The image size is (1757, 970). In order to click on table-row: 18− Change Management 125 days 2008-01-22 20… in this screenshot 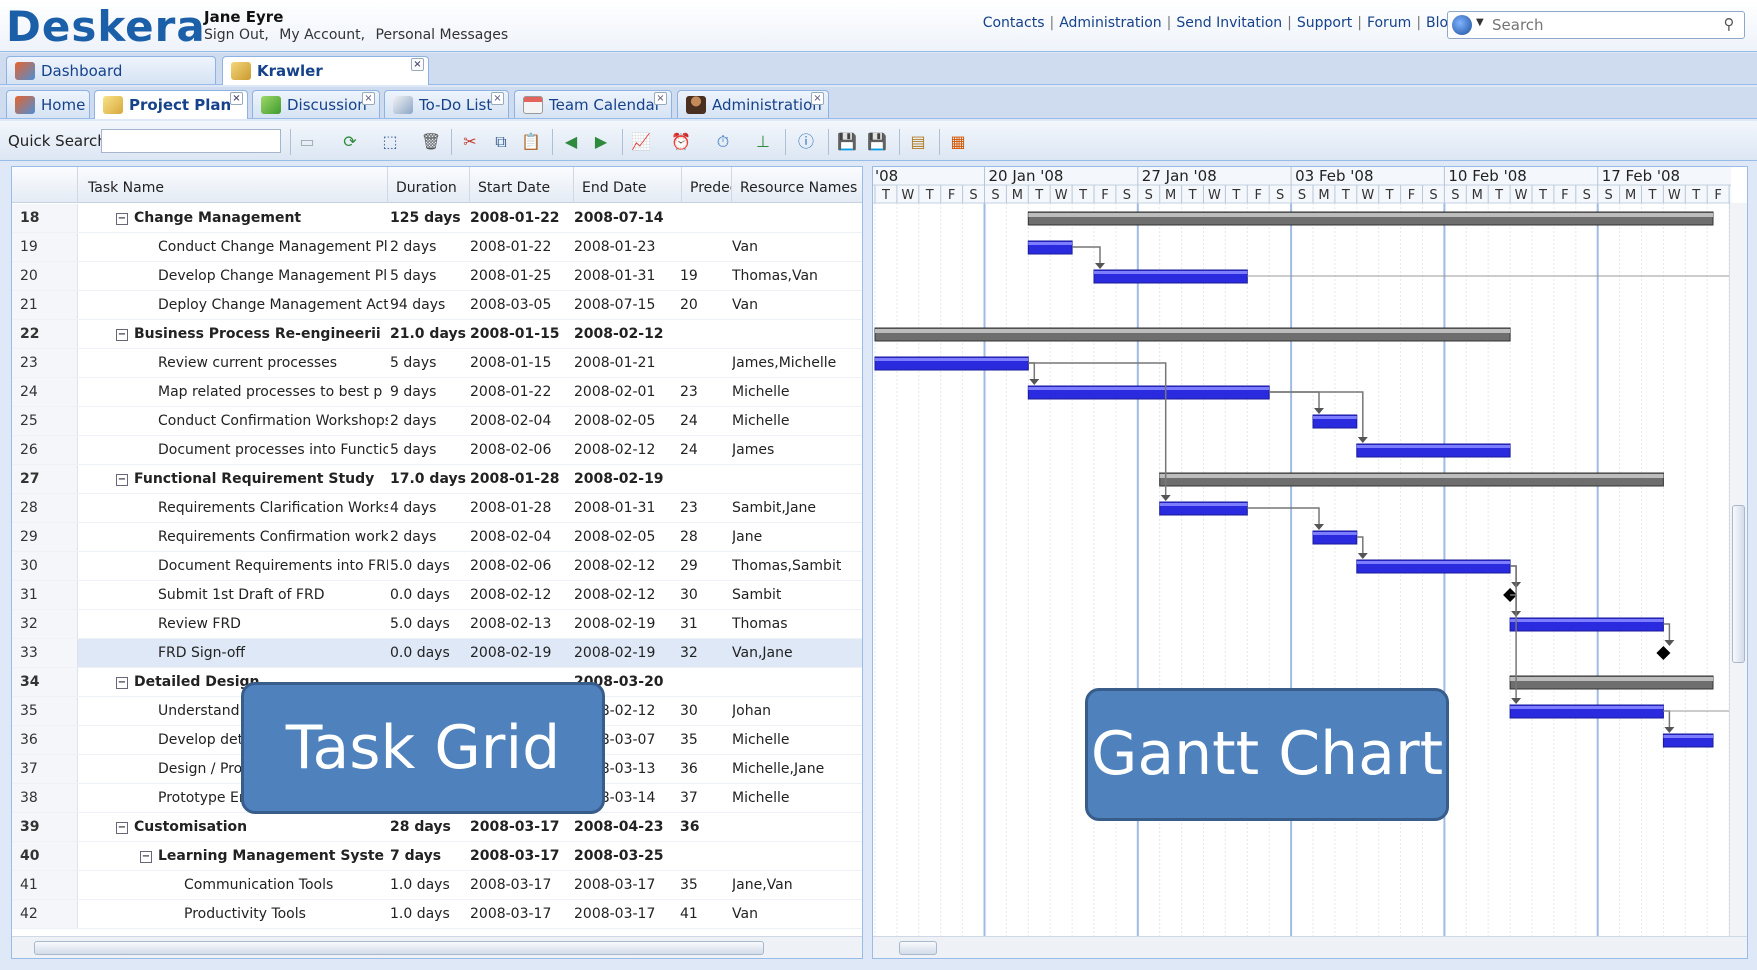, I will do `click(437, 218)`.